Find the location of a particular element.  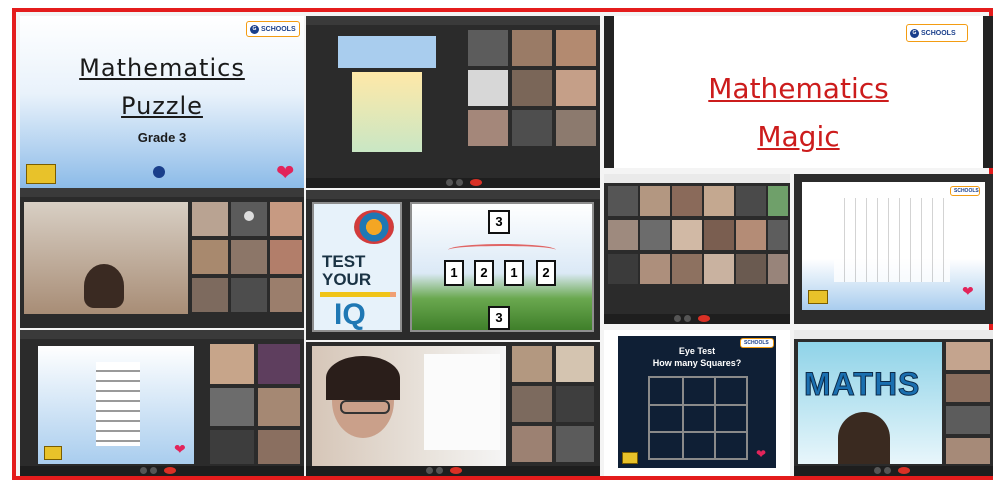

puzzle-cell-top: 3 is located at coordinates (499, 222).